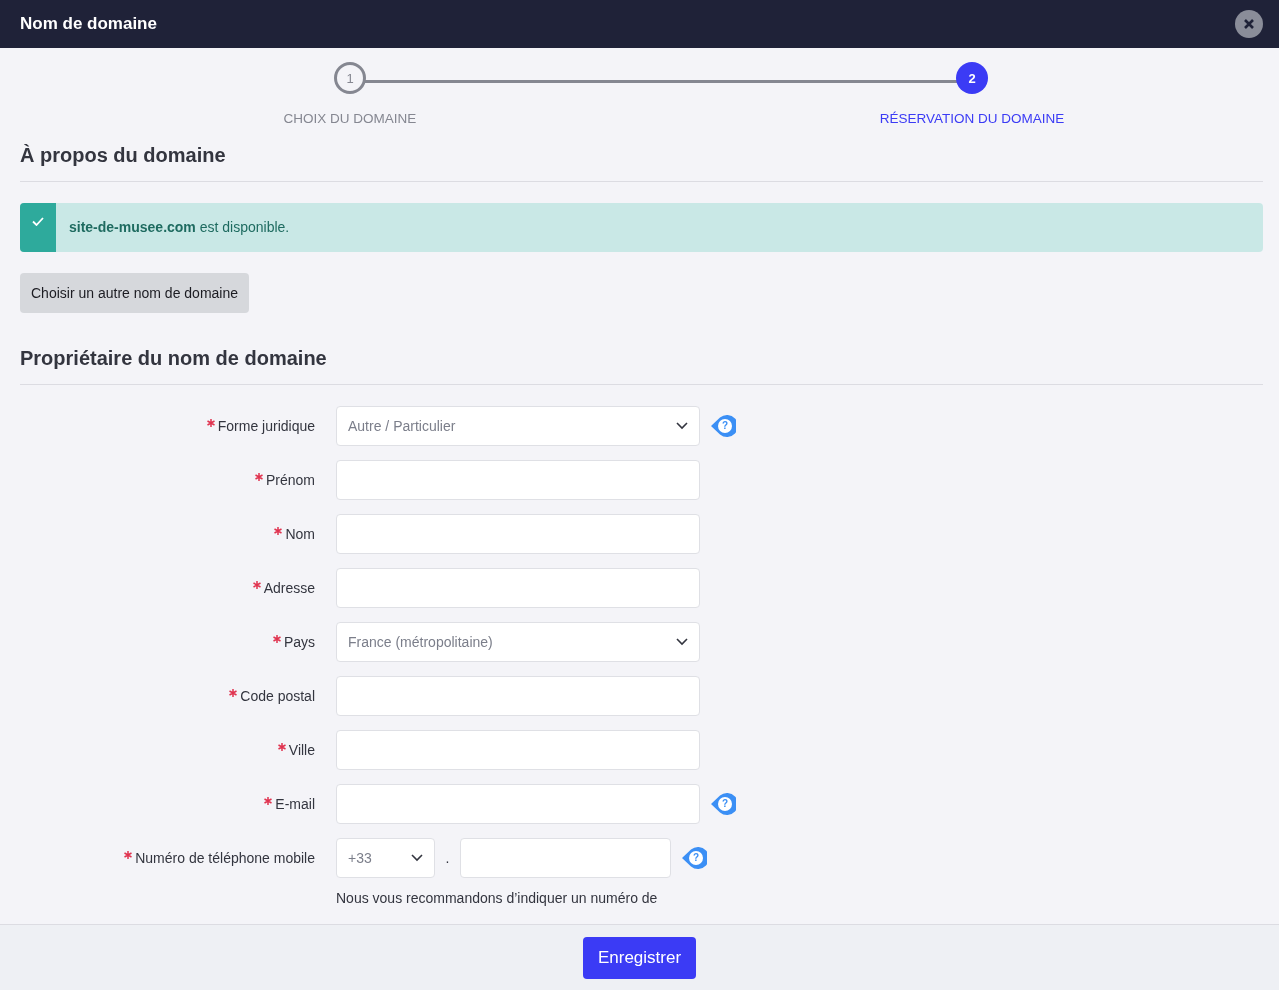  What do you see at coordinates (972, 78) in the screenshot?
I see `step-circle: 2` at bounding box center [972, 78].